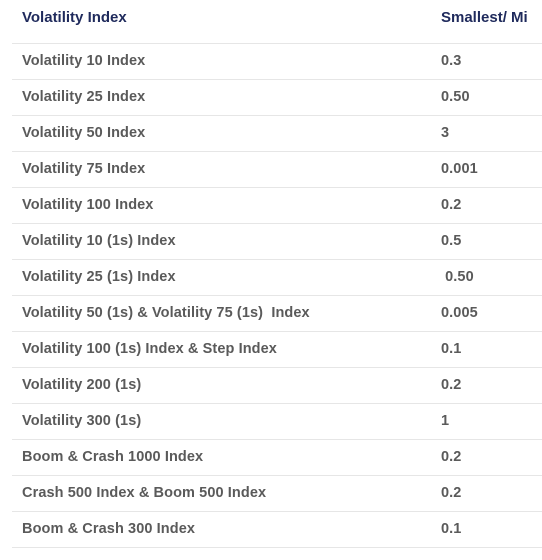 The height and width of the screenshot is (560, 542). I want to click on index-value-cell: 0.005, so click(486, 313).